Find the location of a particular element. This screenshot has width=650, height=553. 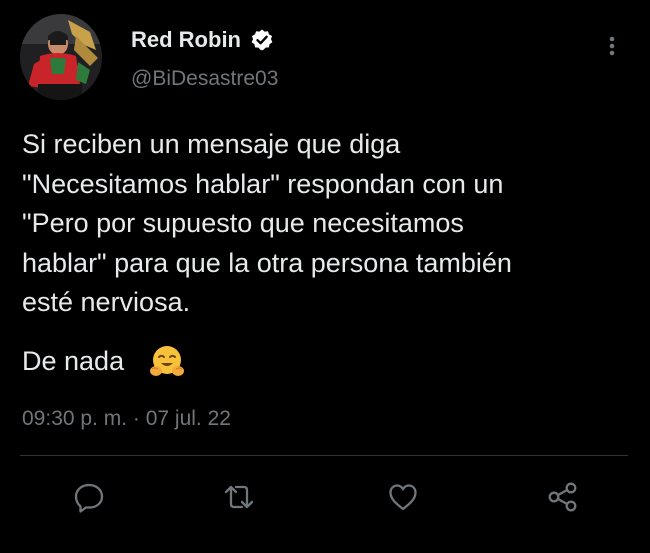

avatar is located at coordinates (61, 57).